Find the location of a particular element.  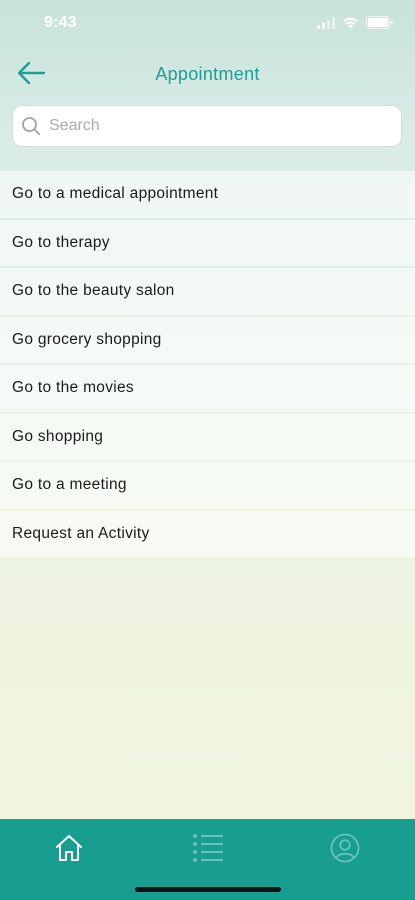

status-bar: 9:43 is located at coordinates (207, 24).